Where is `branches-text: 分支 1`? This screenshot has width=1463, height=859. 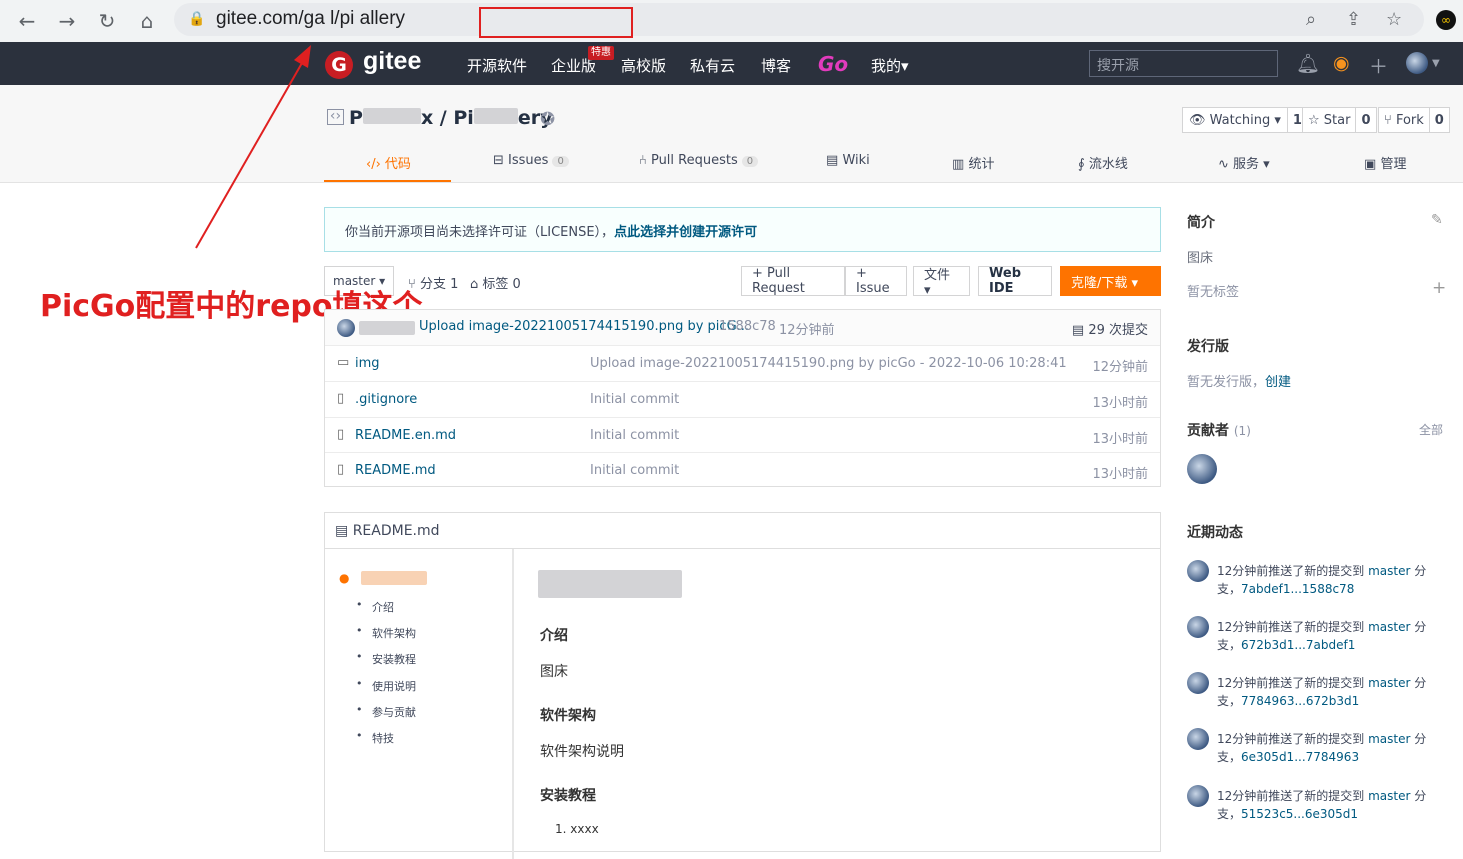 branches-text: 分支 1 is located at coordinates (439, 284).